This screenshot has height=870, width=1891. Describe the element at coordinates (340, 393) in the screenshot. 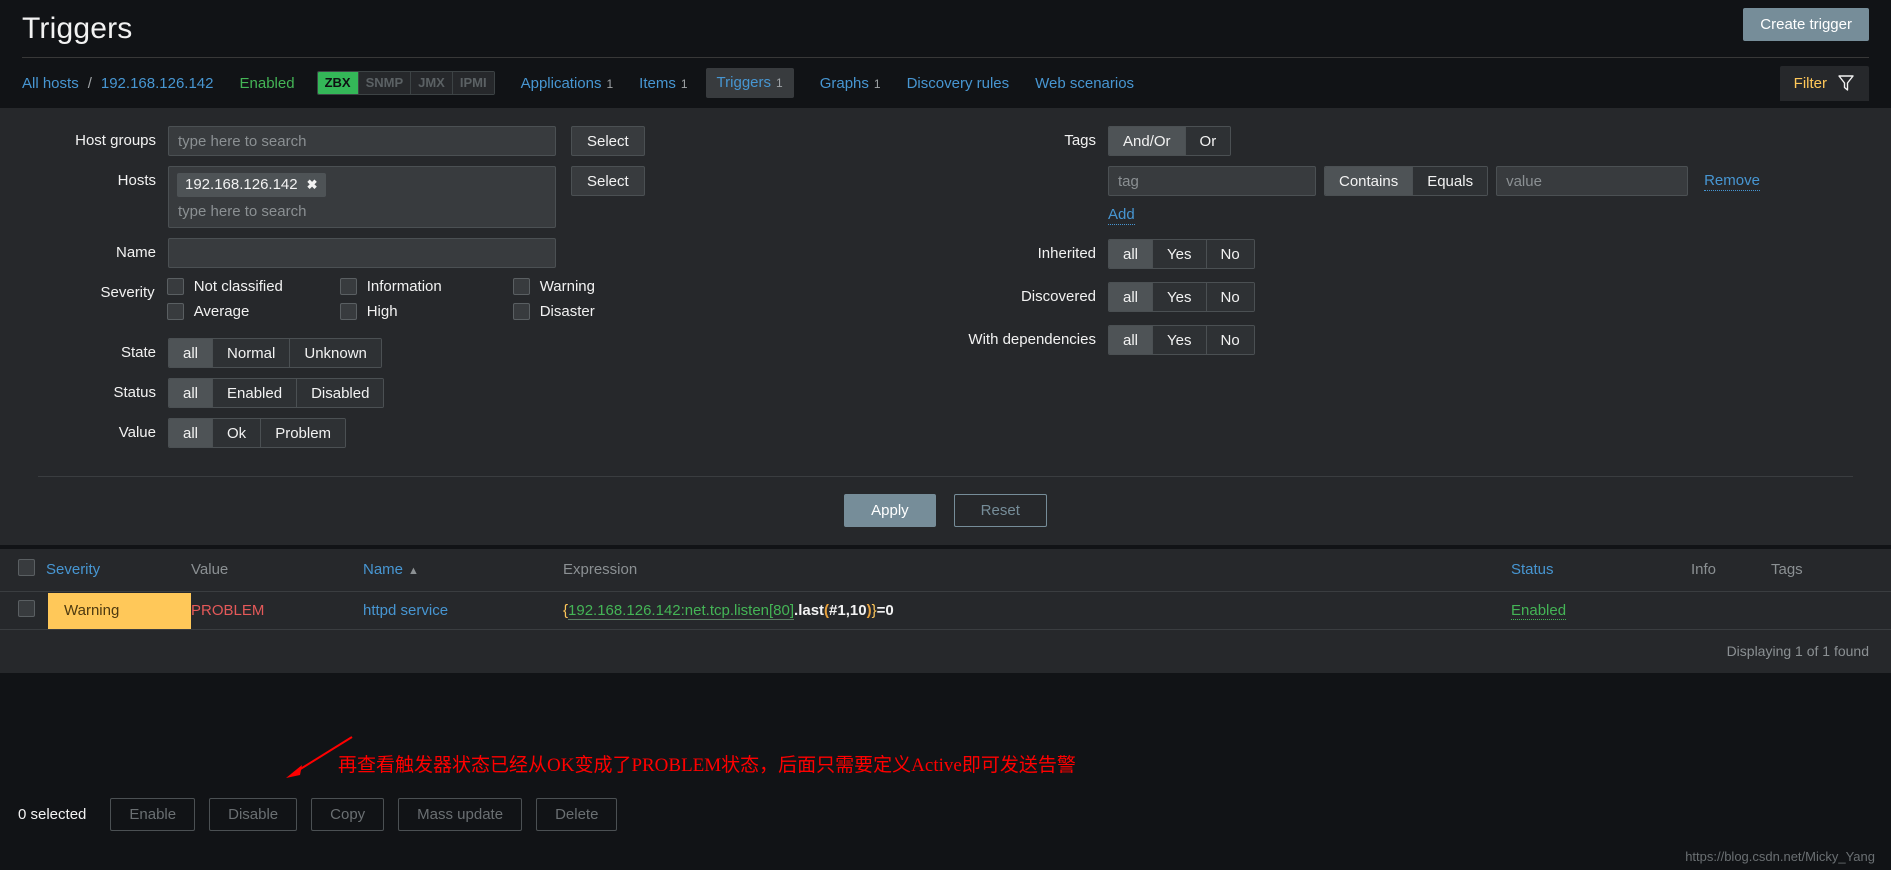

I see `status-option-disabled: Disabled` at that location.